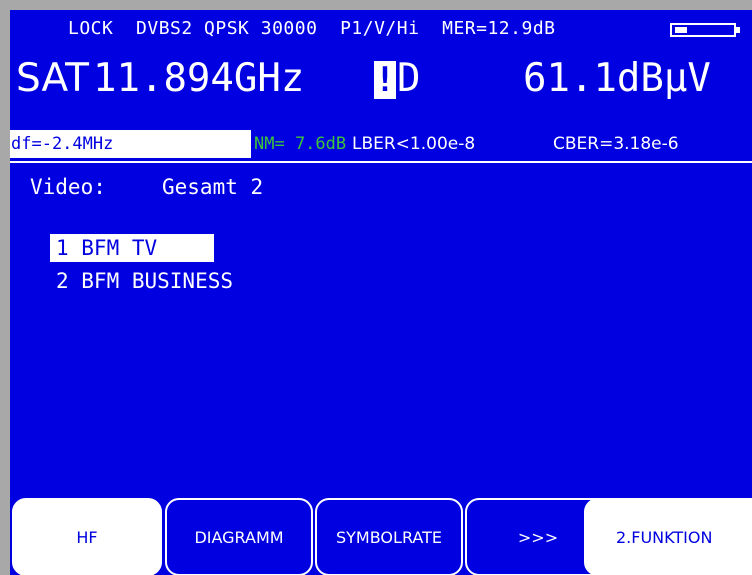 The image size is (752, 575). What do you see at coordinates (414, 144) in the screenshot?
I see `lber-readout: LBER<1.00e-8` at bounding box center [414, 144].